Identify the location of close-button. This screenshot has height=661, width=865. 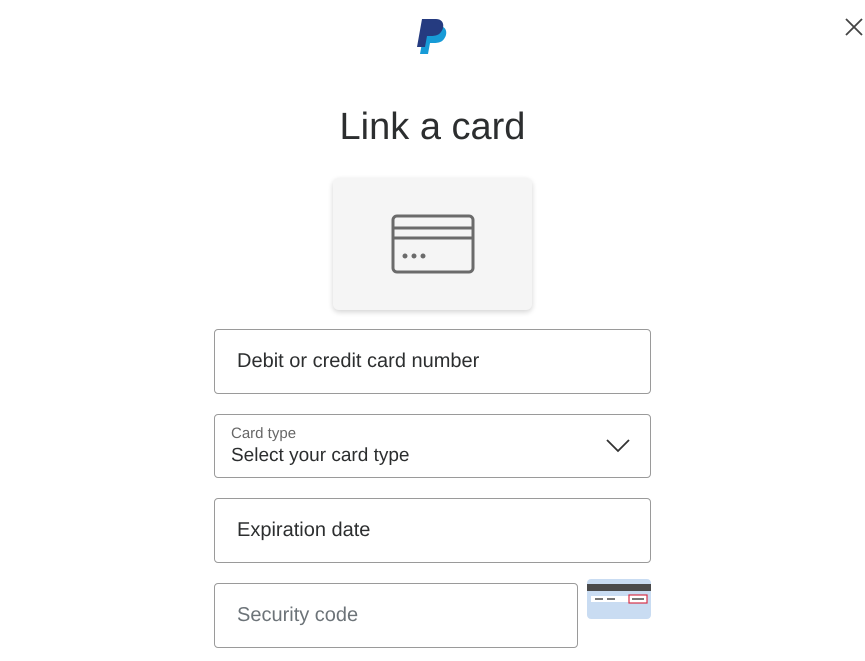
(854, 27).